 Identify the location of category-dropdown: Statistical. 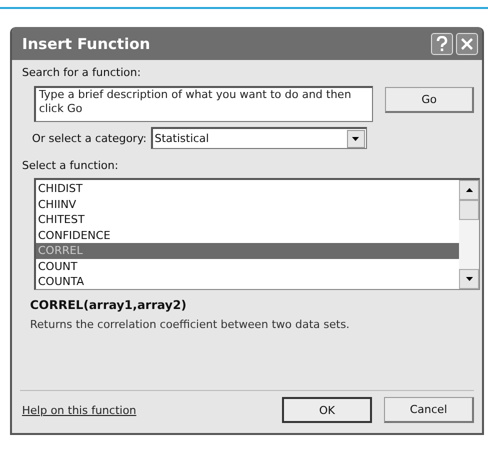
(258, 138).